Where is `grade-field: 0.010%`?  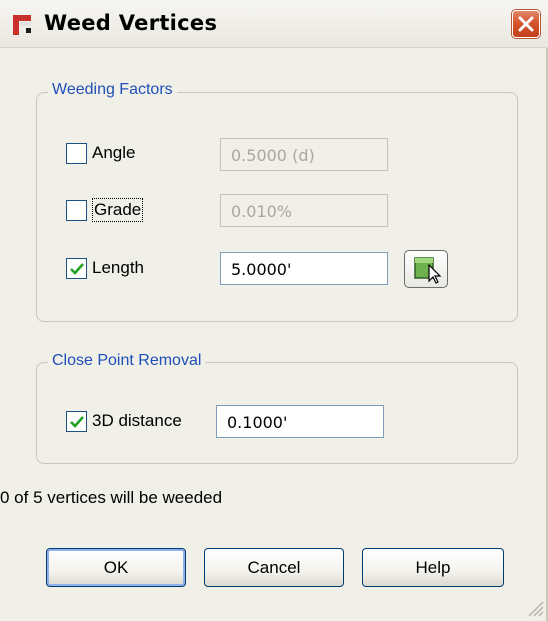 grade-field: 0.010% is located at coordinates (304, 210).